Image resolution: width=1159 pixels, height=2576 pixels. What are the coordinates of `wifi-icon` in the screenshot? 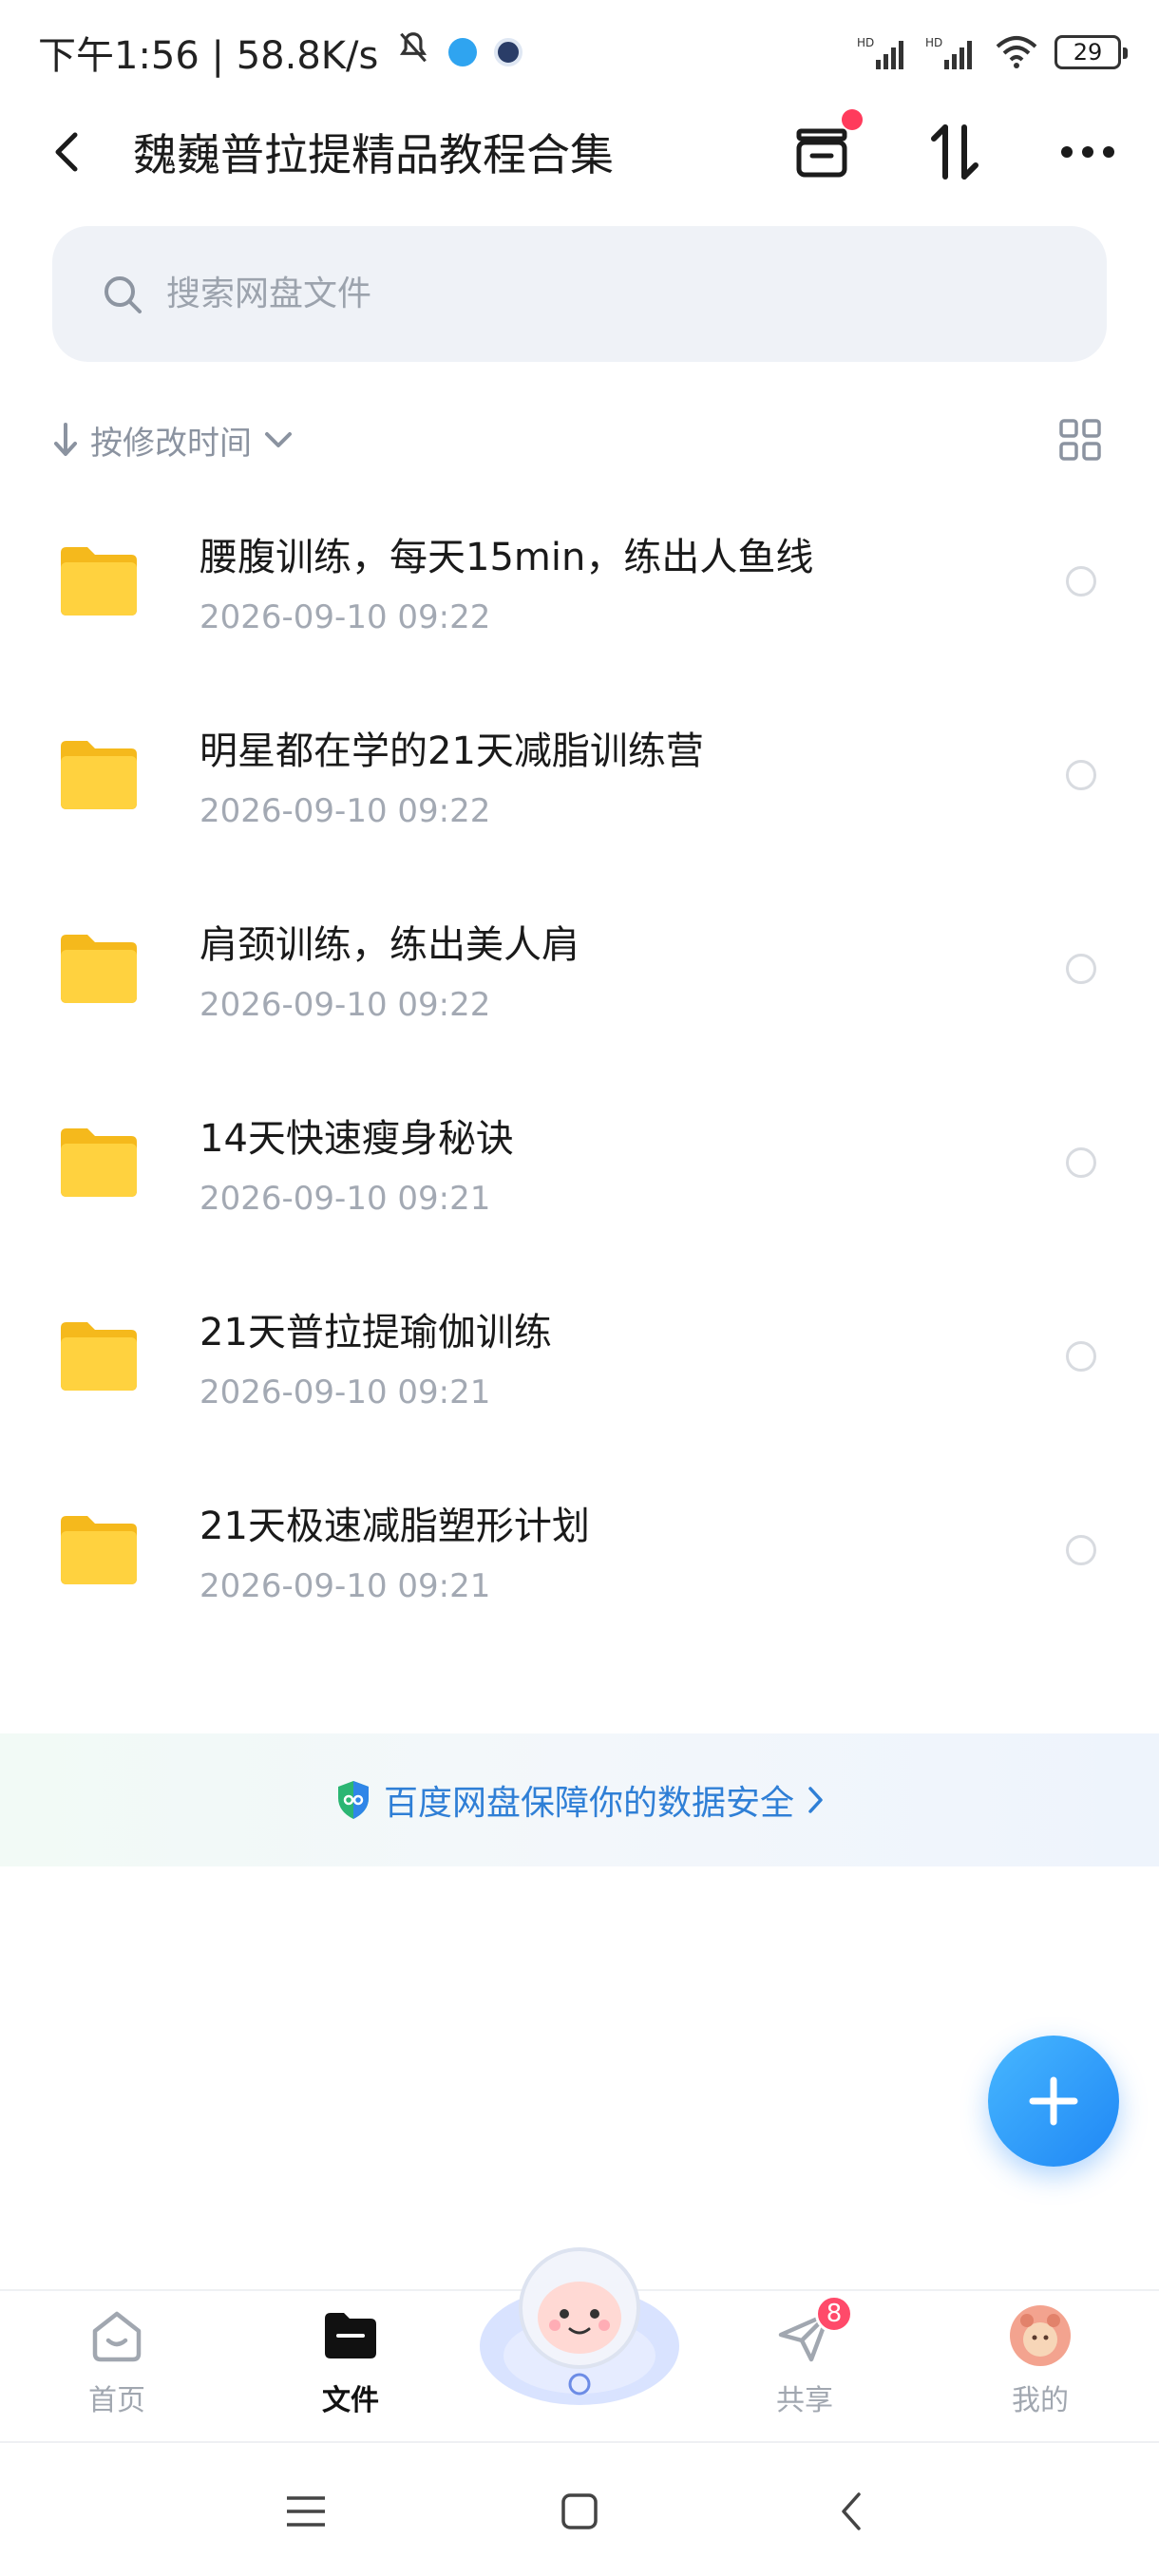 It's located at (1016, 52).